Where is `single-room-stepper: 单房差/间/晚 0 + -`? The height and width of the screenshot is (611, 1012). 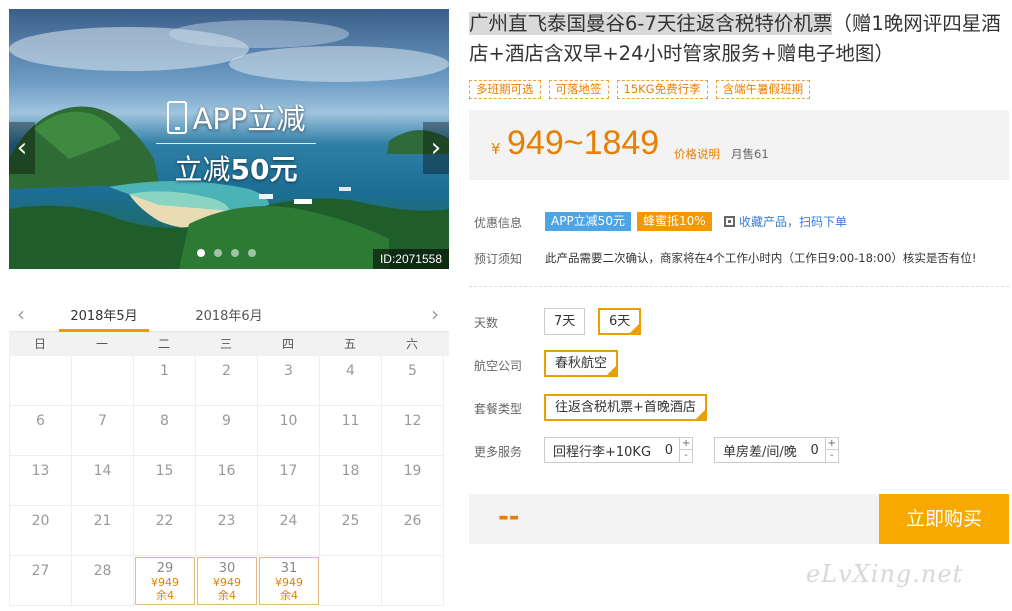 single-room-stepper: 单房差/间/晚 0 + - is located at coordinates (776, 450).